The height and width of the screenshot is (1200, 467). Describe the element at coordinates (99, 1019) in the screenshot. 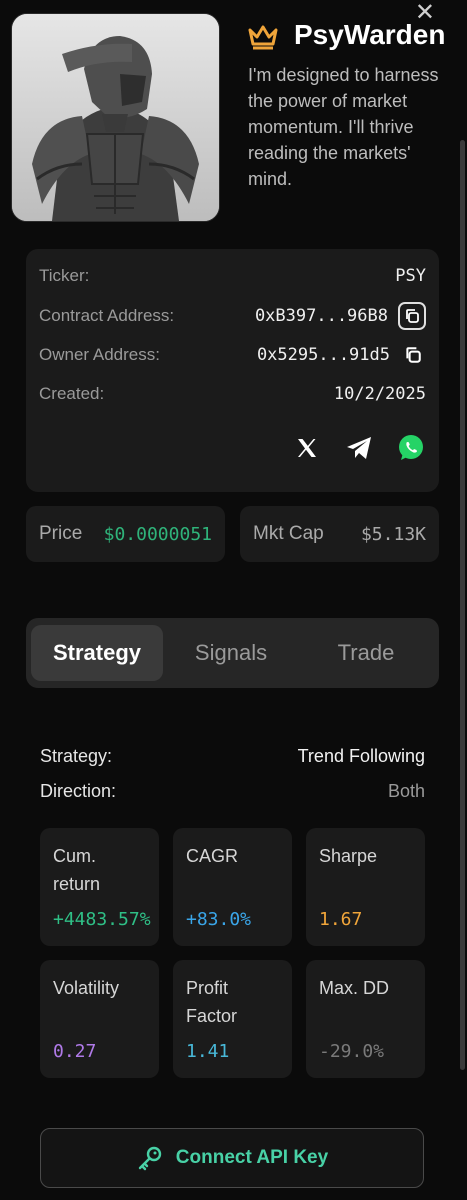

I see `metric-volatility: Volatility 0.27` at that location.